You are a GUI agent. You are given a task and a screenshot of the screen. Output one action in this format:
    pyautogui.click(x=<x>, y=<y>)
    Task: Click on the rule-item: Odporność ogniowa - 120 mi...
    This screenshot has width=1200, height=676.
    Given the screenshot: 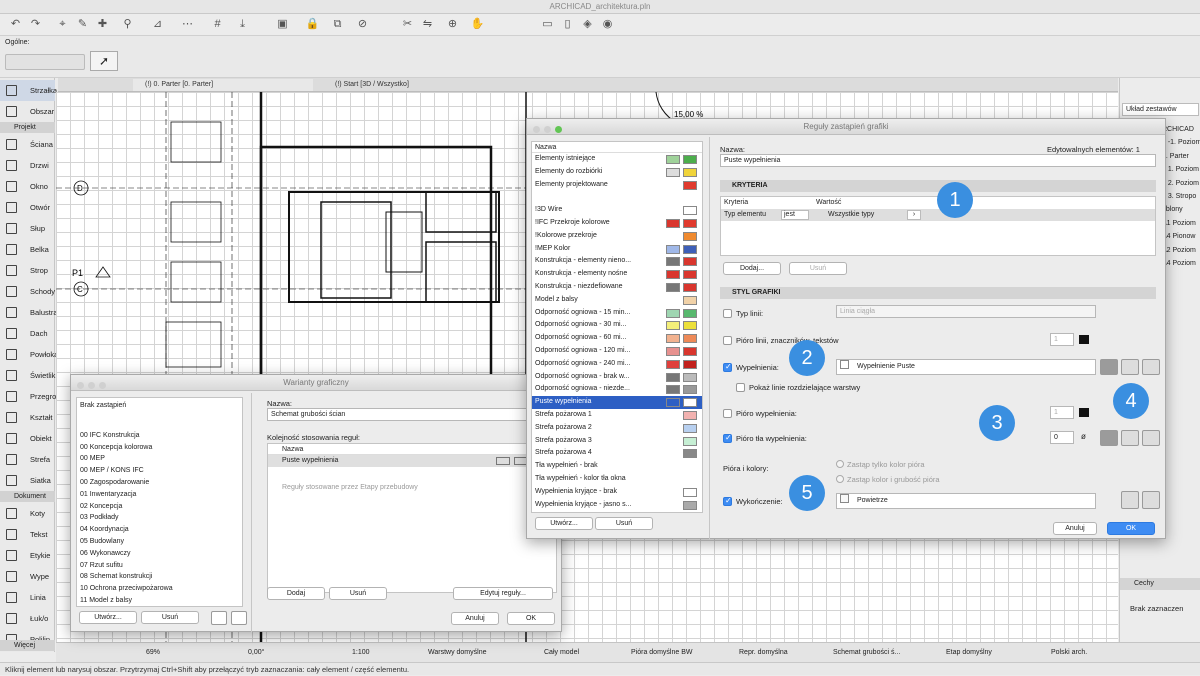 What is the action you would take?
    pyautogui.click(x=617, y=351)
    